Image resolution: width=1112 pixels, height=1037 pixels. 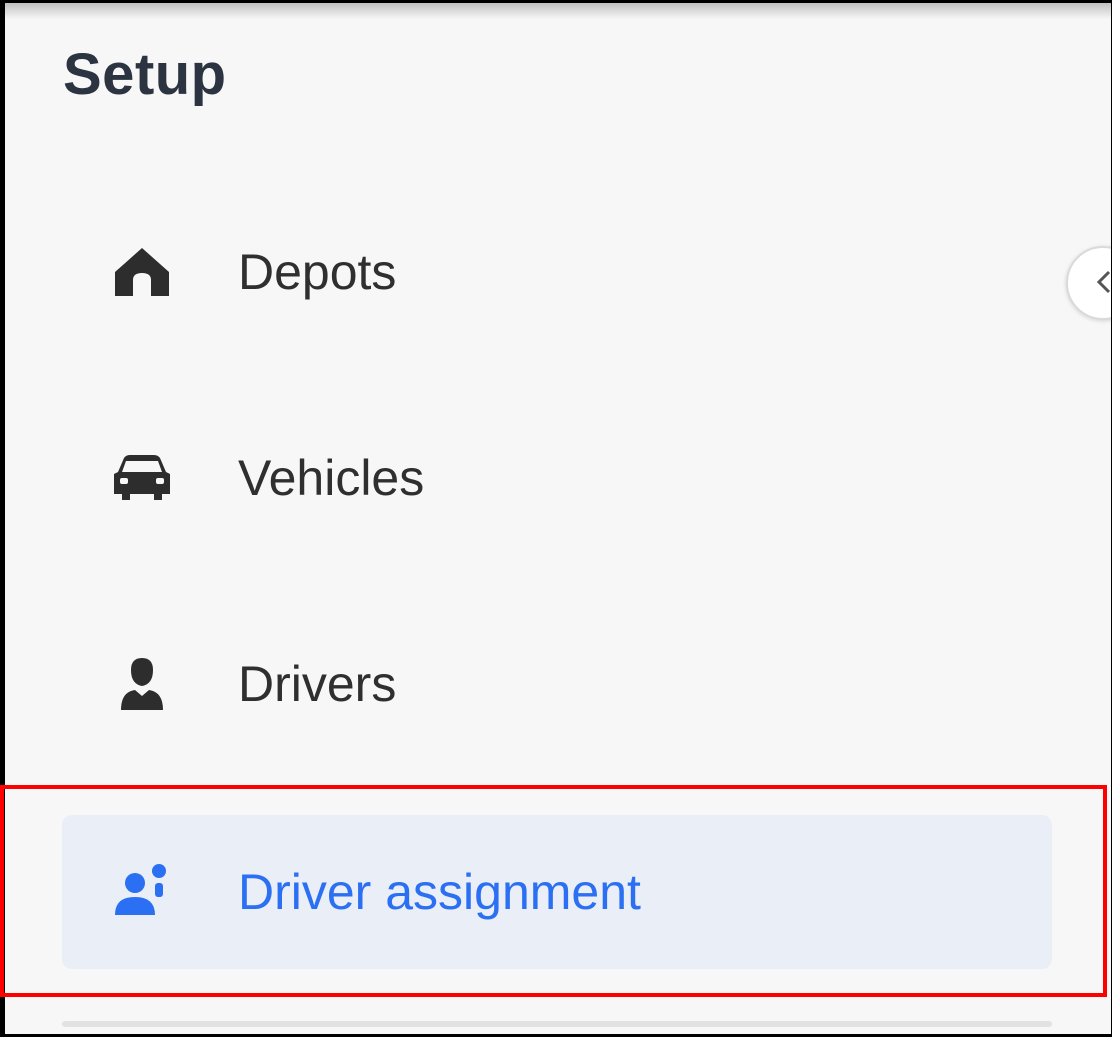 I want to click on home-icon, so click(x=142, y=272).